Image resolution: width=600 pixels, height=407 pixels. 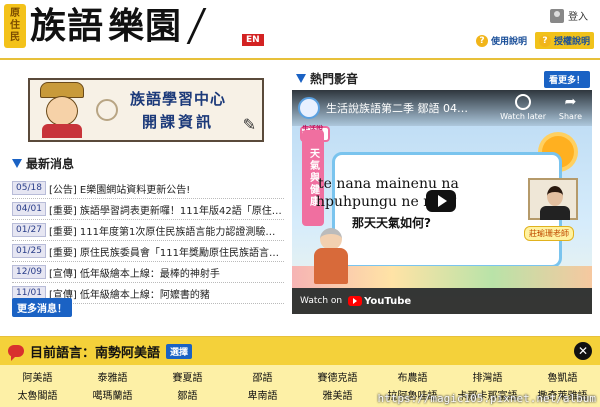 What do you see at coordinates (321, 301) in the screenshot?
I see `watch-on-label: Watch on` at bounding box center [321, 301].